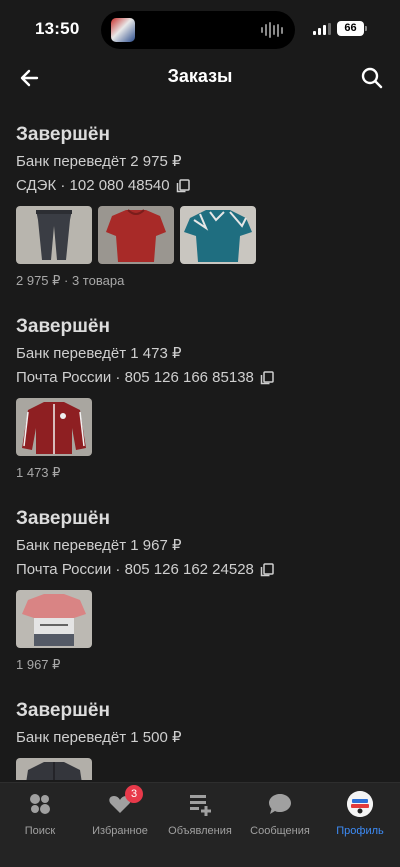 This screenshot has height=867, width=400. Describe the element at coordinates (57, 28) in the screenshot. I see `status-time: 13:50` at that location.